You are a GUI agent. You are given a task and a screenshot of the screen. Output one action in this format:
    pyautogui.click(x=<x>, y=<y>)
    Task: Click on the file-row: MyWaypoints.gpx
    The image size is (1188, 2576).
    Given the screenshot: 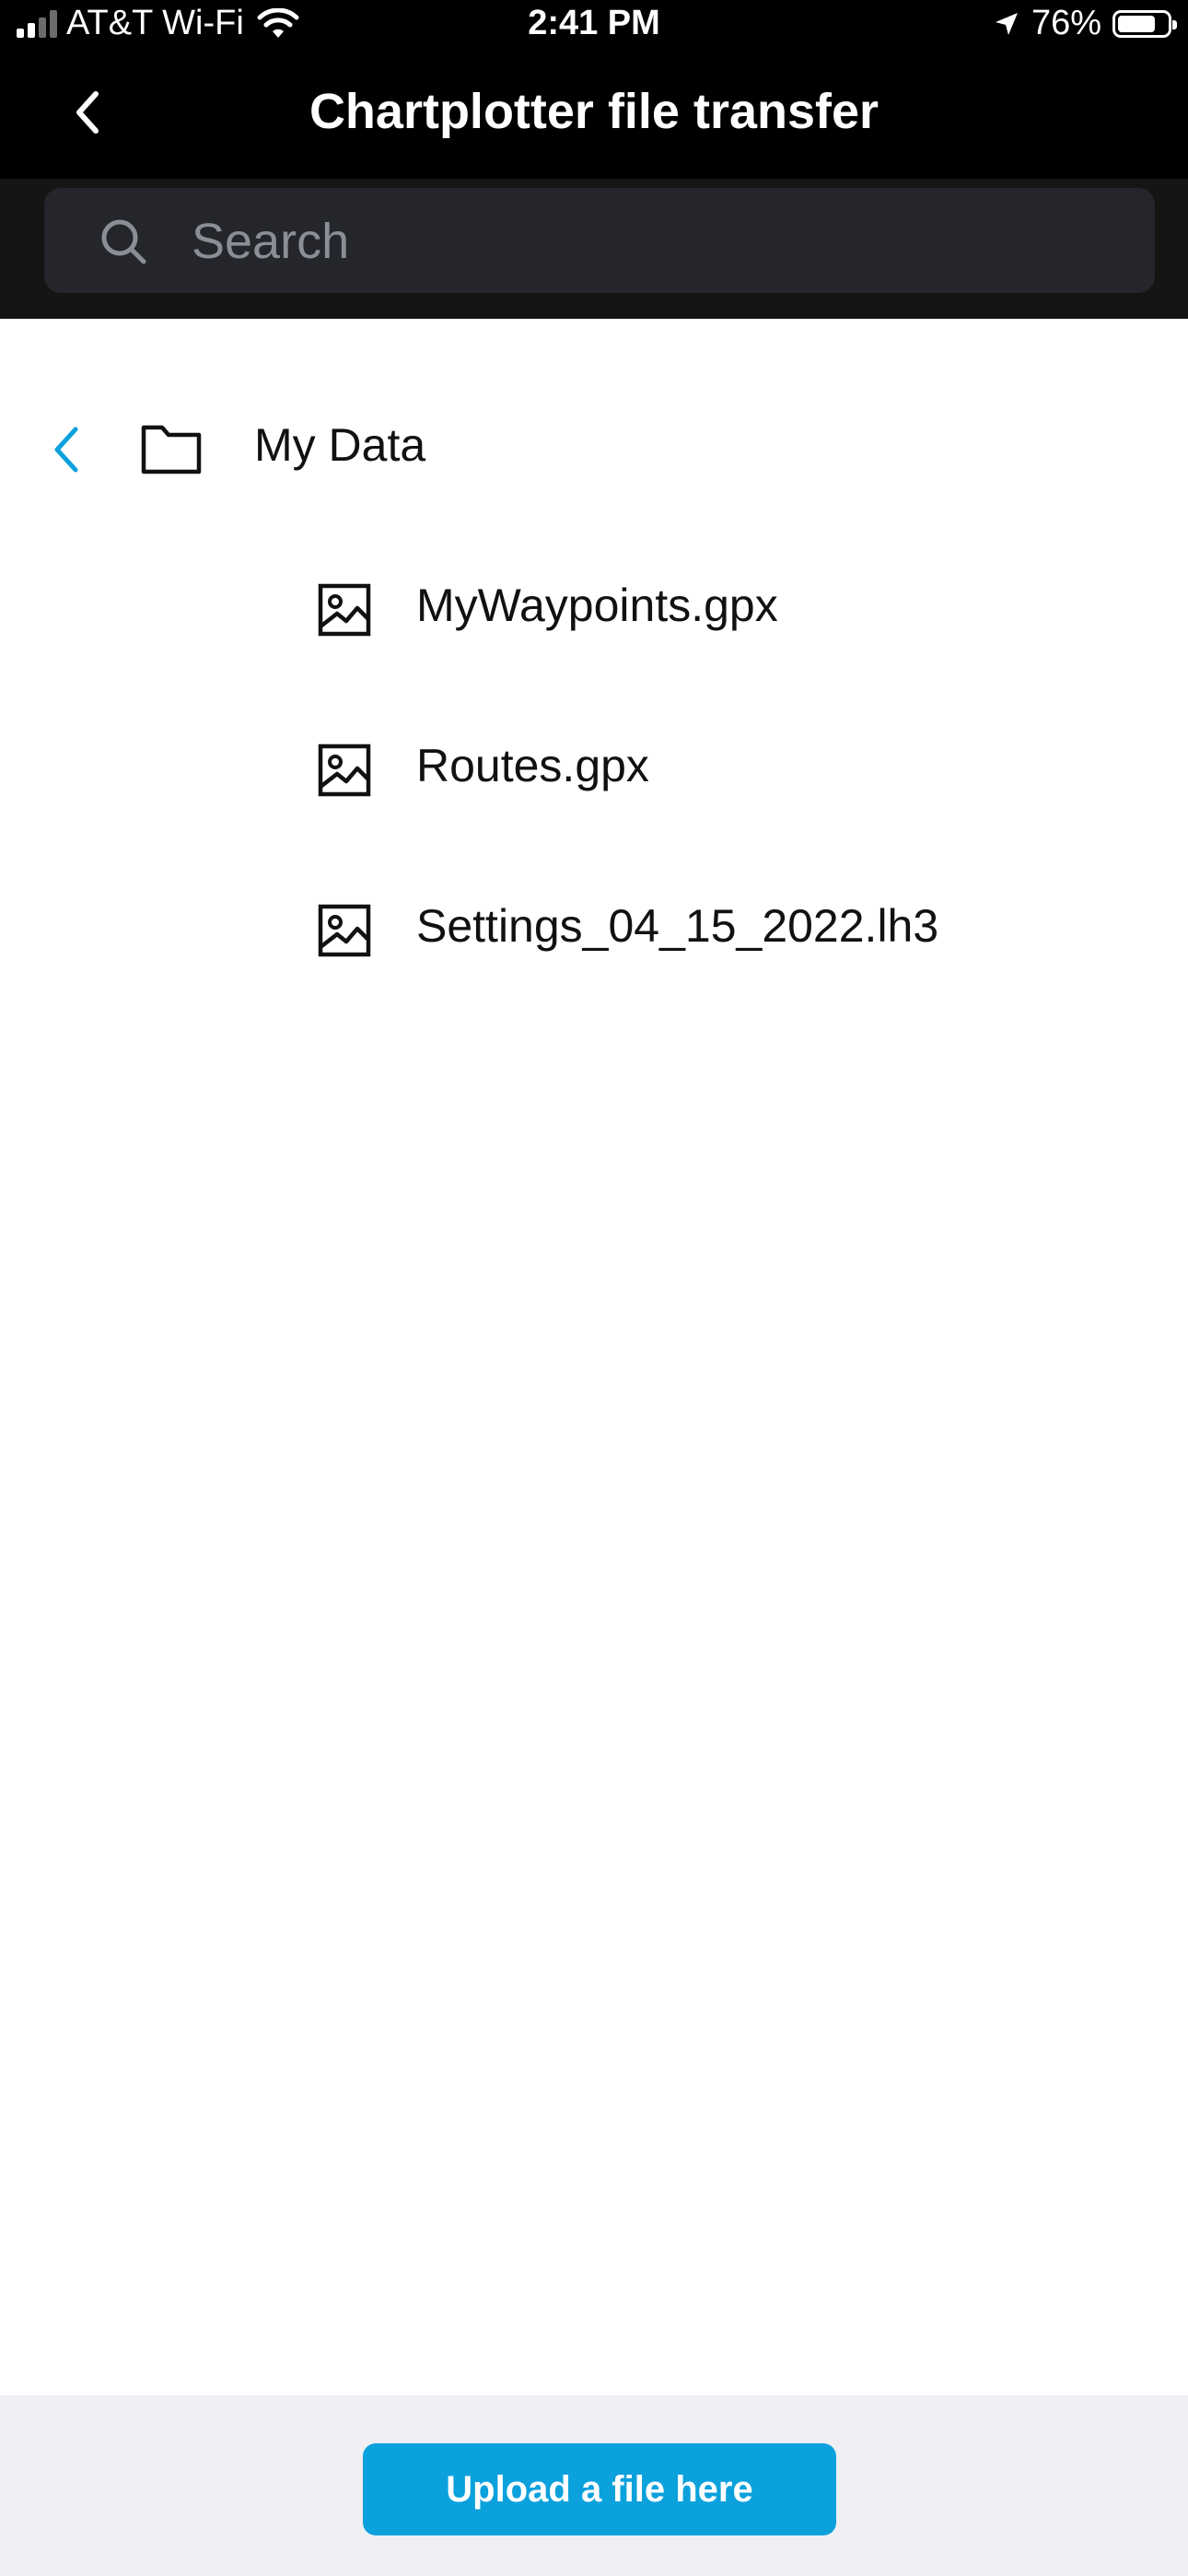 What is the action you would take?
    pyautogui.click(x=594, y=612)
    